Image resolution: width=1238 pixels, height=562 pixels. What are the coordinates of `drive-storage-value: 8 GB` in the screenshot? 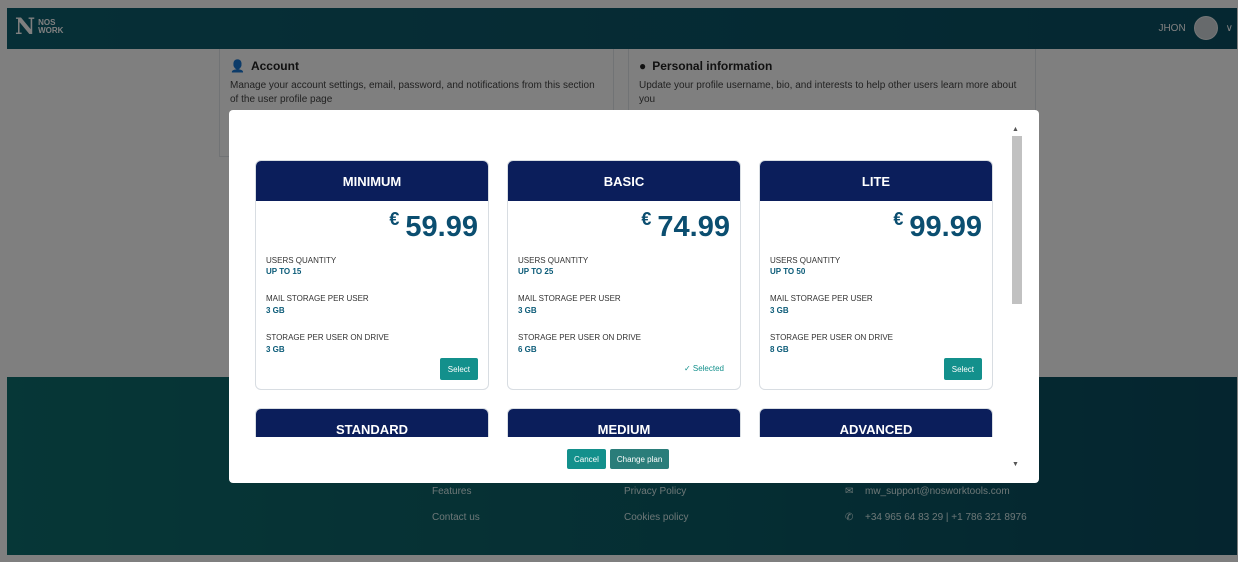 It's located at (779, 349).